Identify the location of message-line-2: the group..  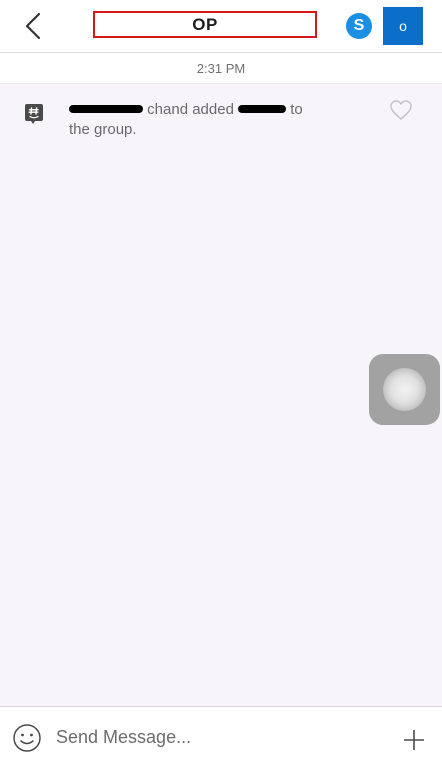
(103, 129).